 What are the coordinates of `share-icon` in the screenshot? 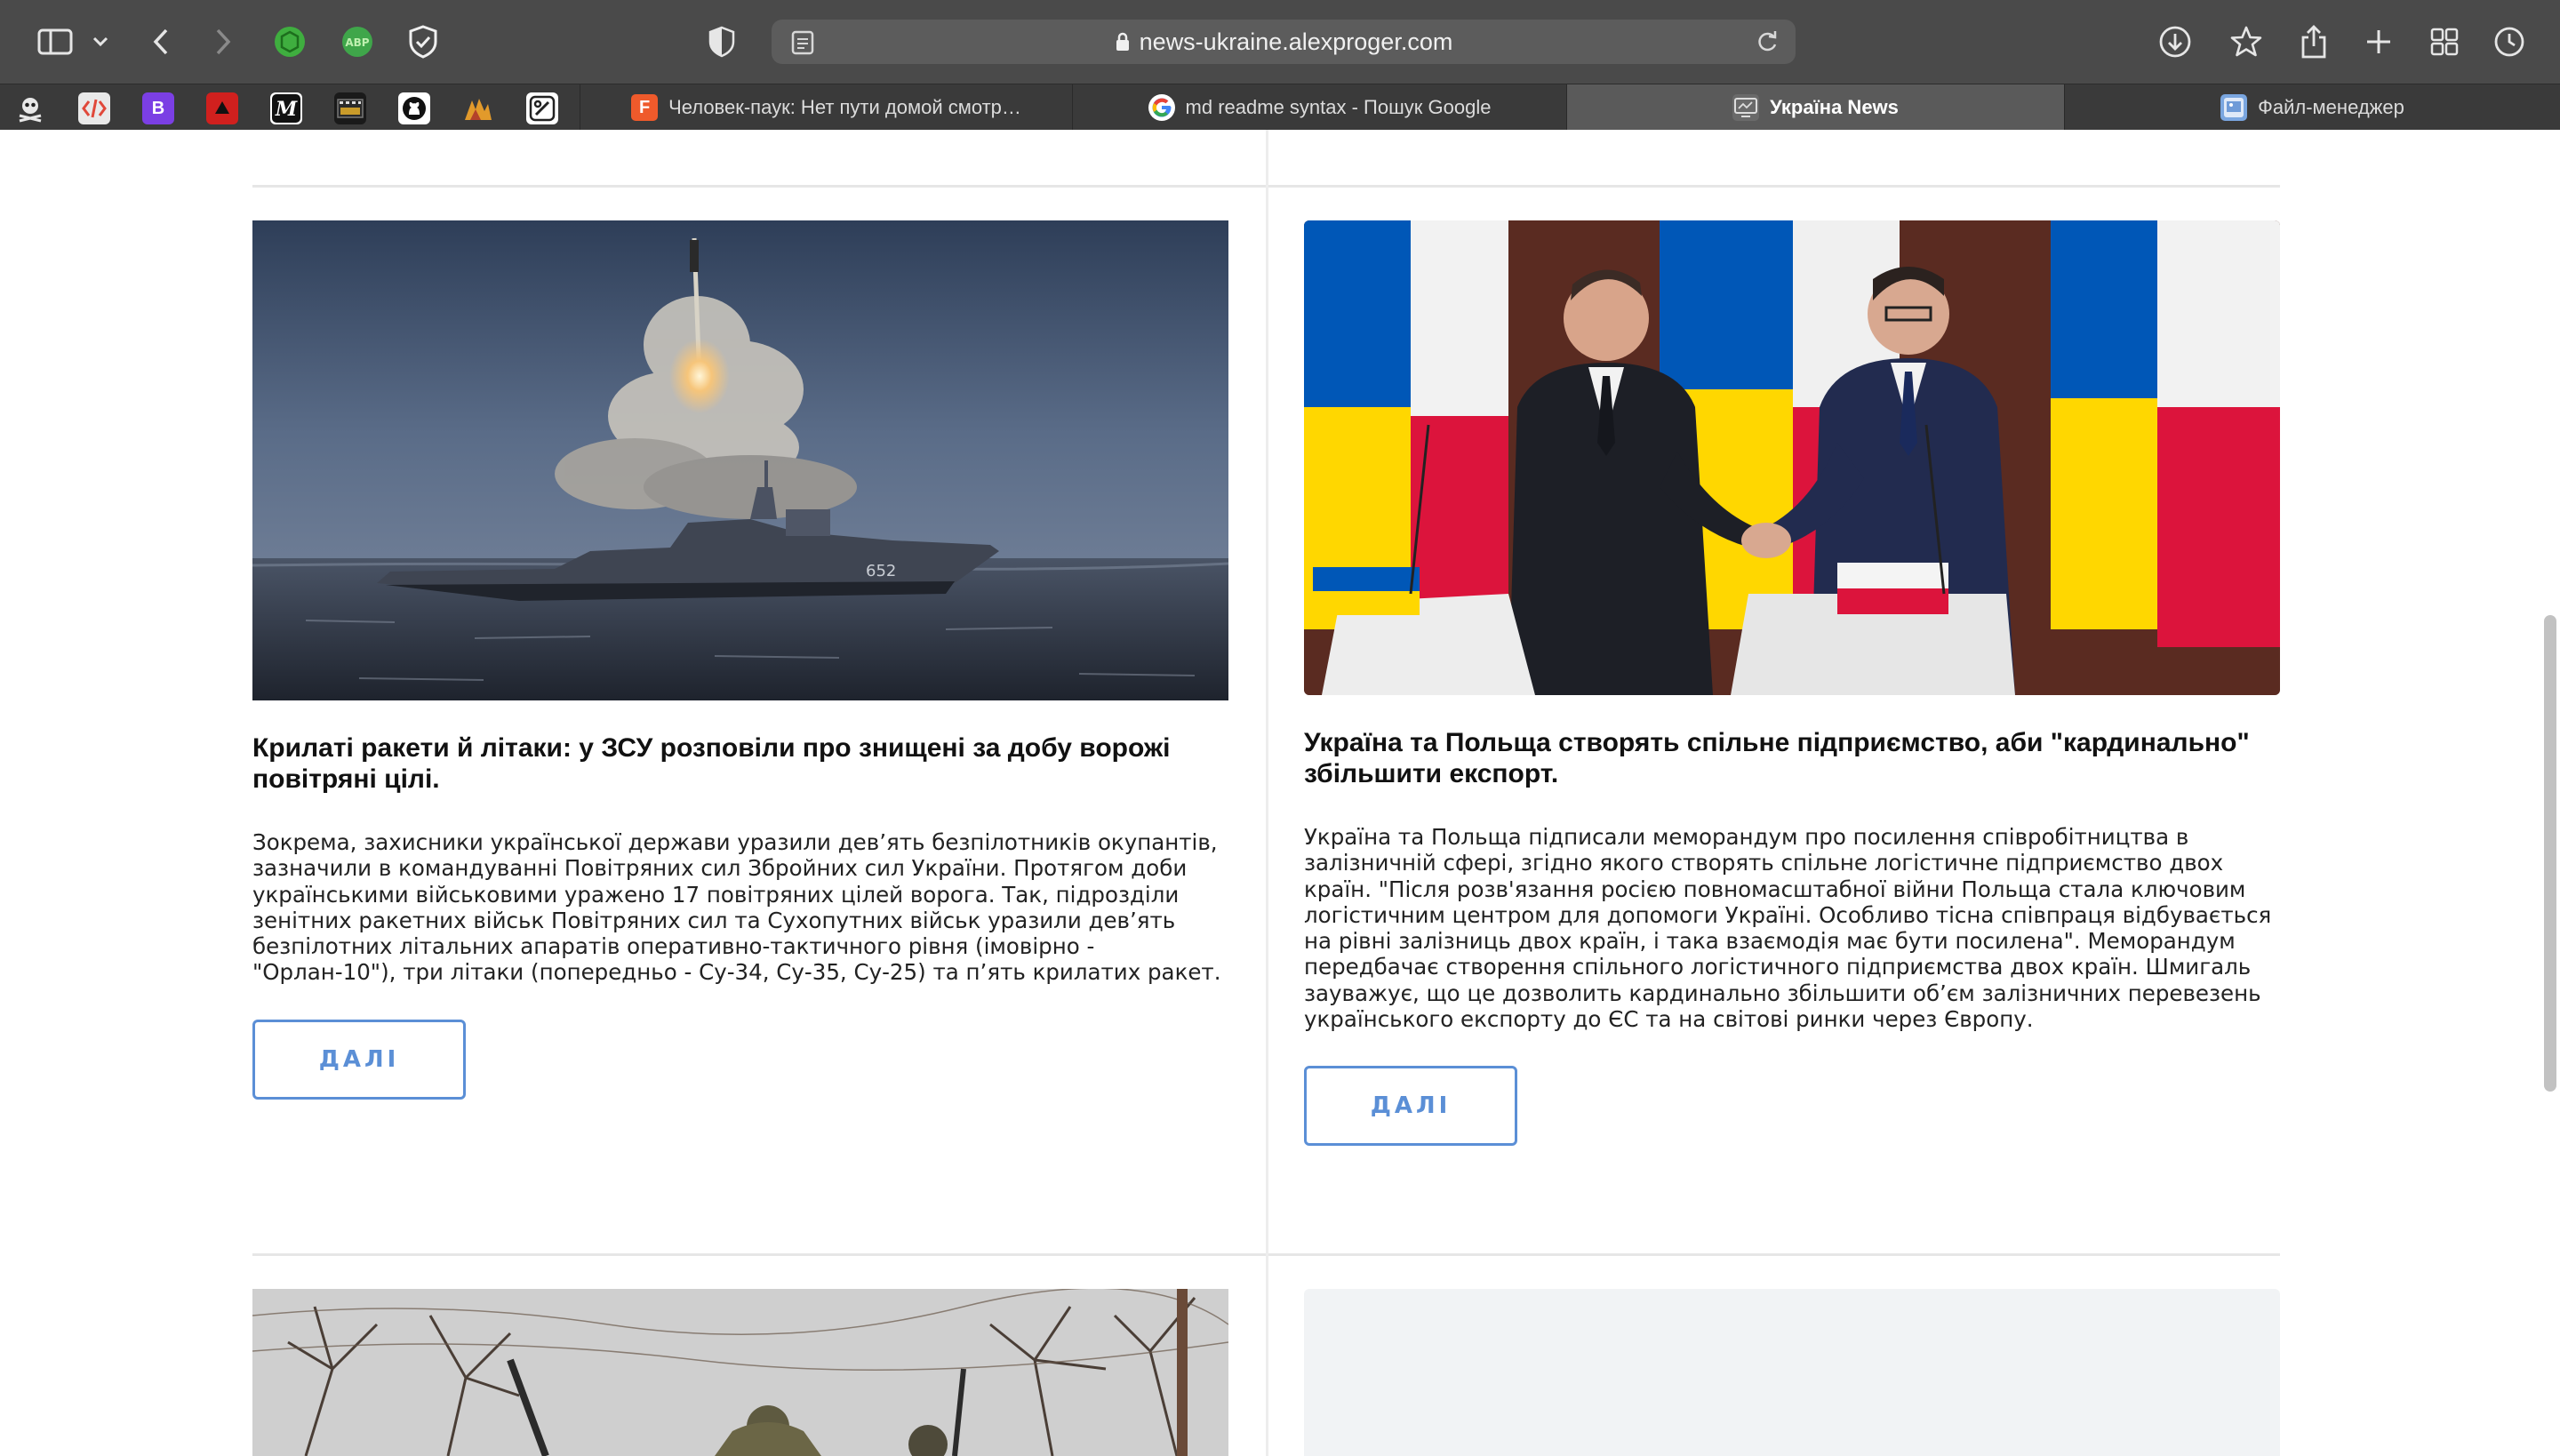 It's located at (2313, 42).